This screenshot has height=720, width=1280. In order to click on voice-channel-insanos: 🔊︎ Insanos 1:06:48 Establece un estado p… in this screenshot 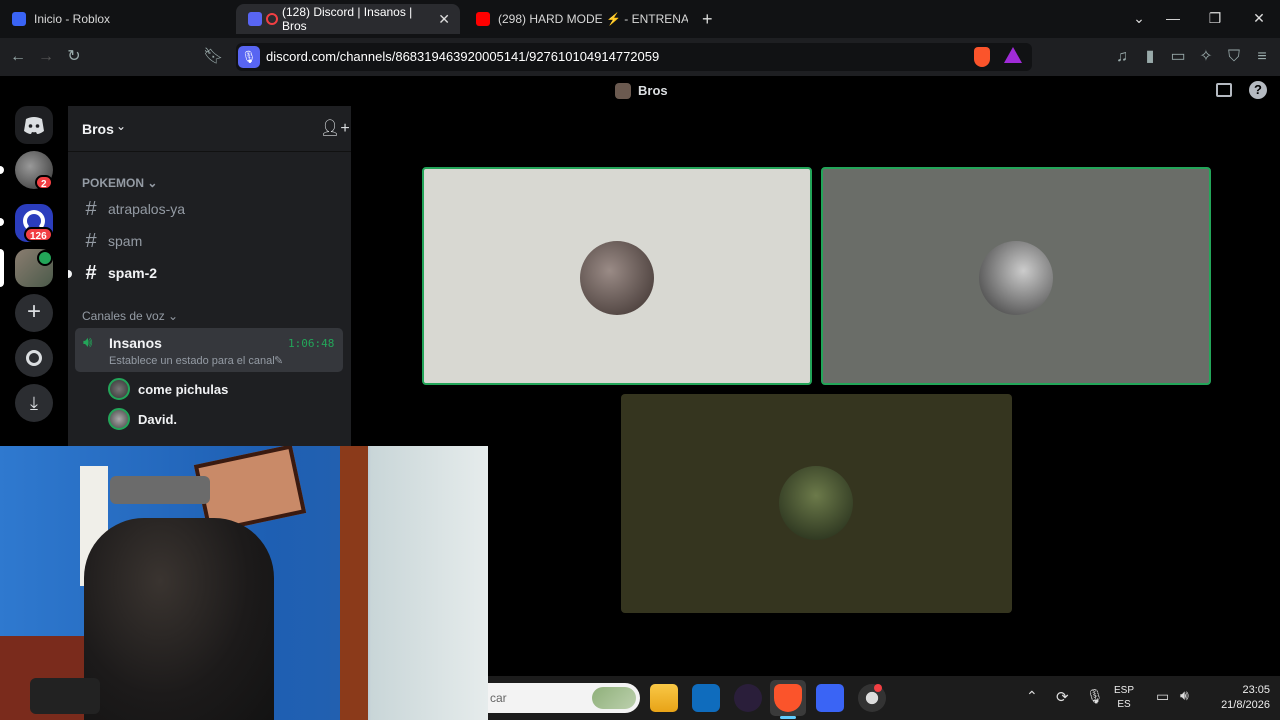, I will do `click(209, 350)`.